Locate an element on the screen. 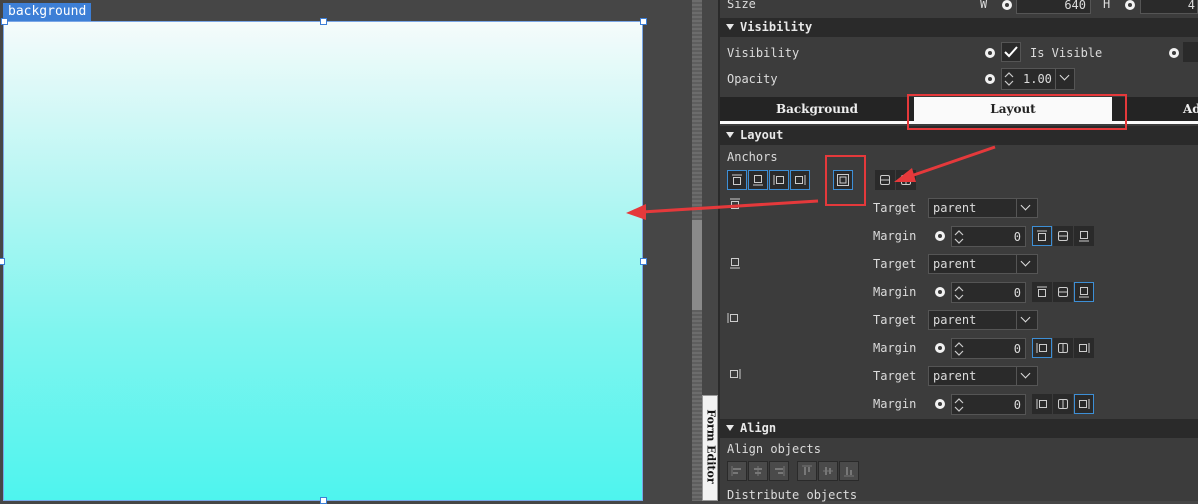  anchor-bottom-row-icon is located at coordinates (735, 263).